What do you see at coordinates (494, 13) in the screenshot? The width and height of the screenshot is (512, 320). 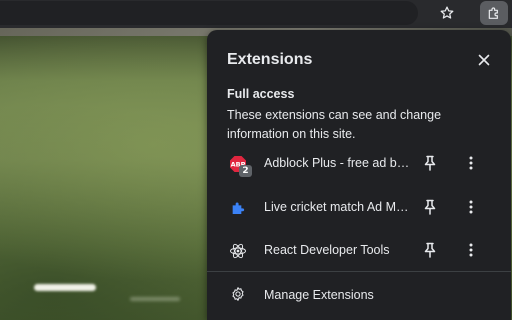 I see `extensions-puzzle-icon` at bounding box center [494, 13].